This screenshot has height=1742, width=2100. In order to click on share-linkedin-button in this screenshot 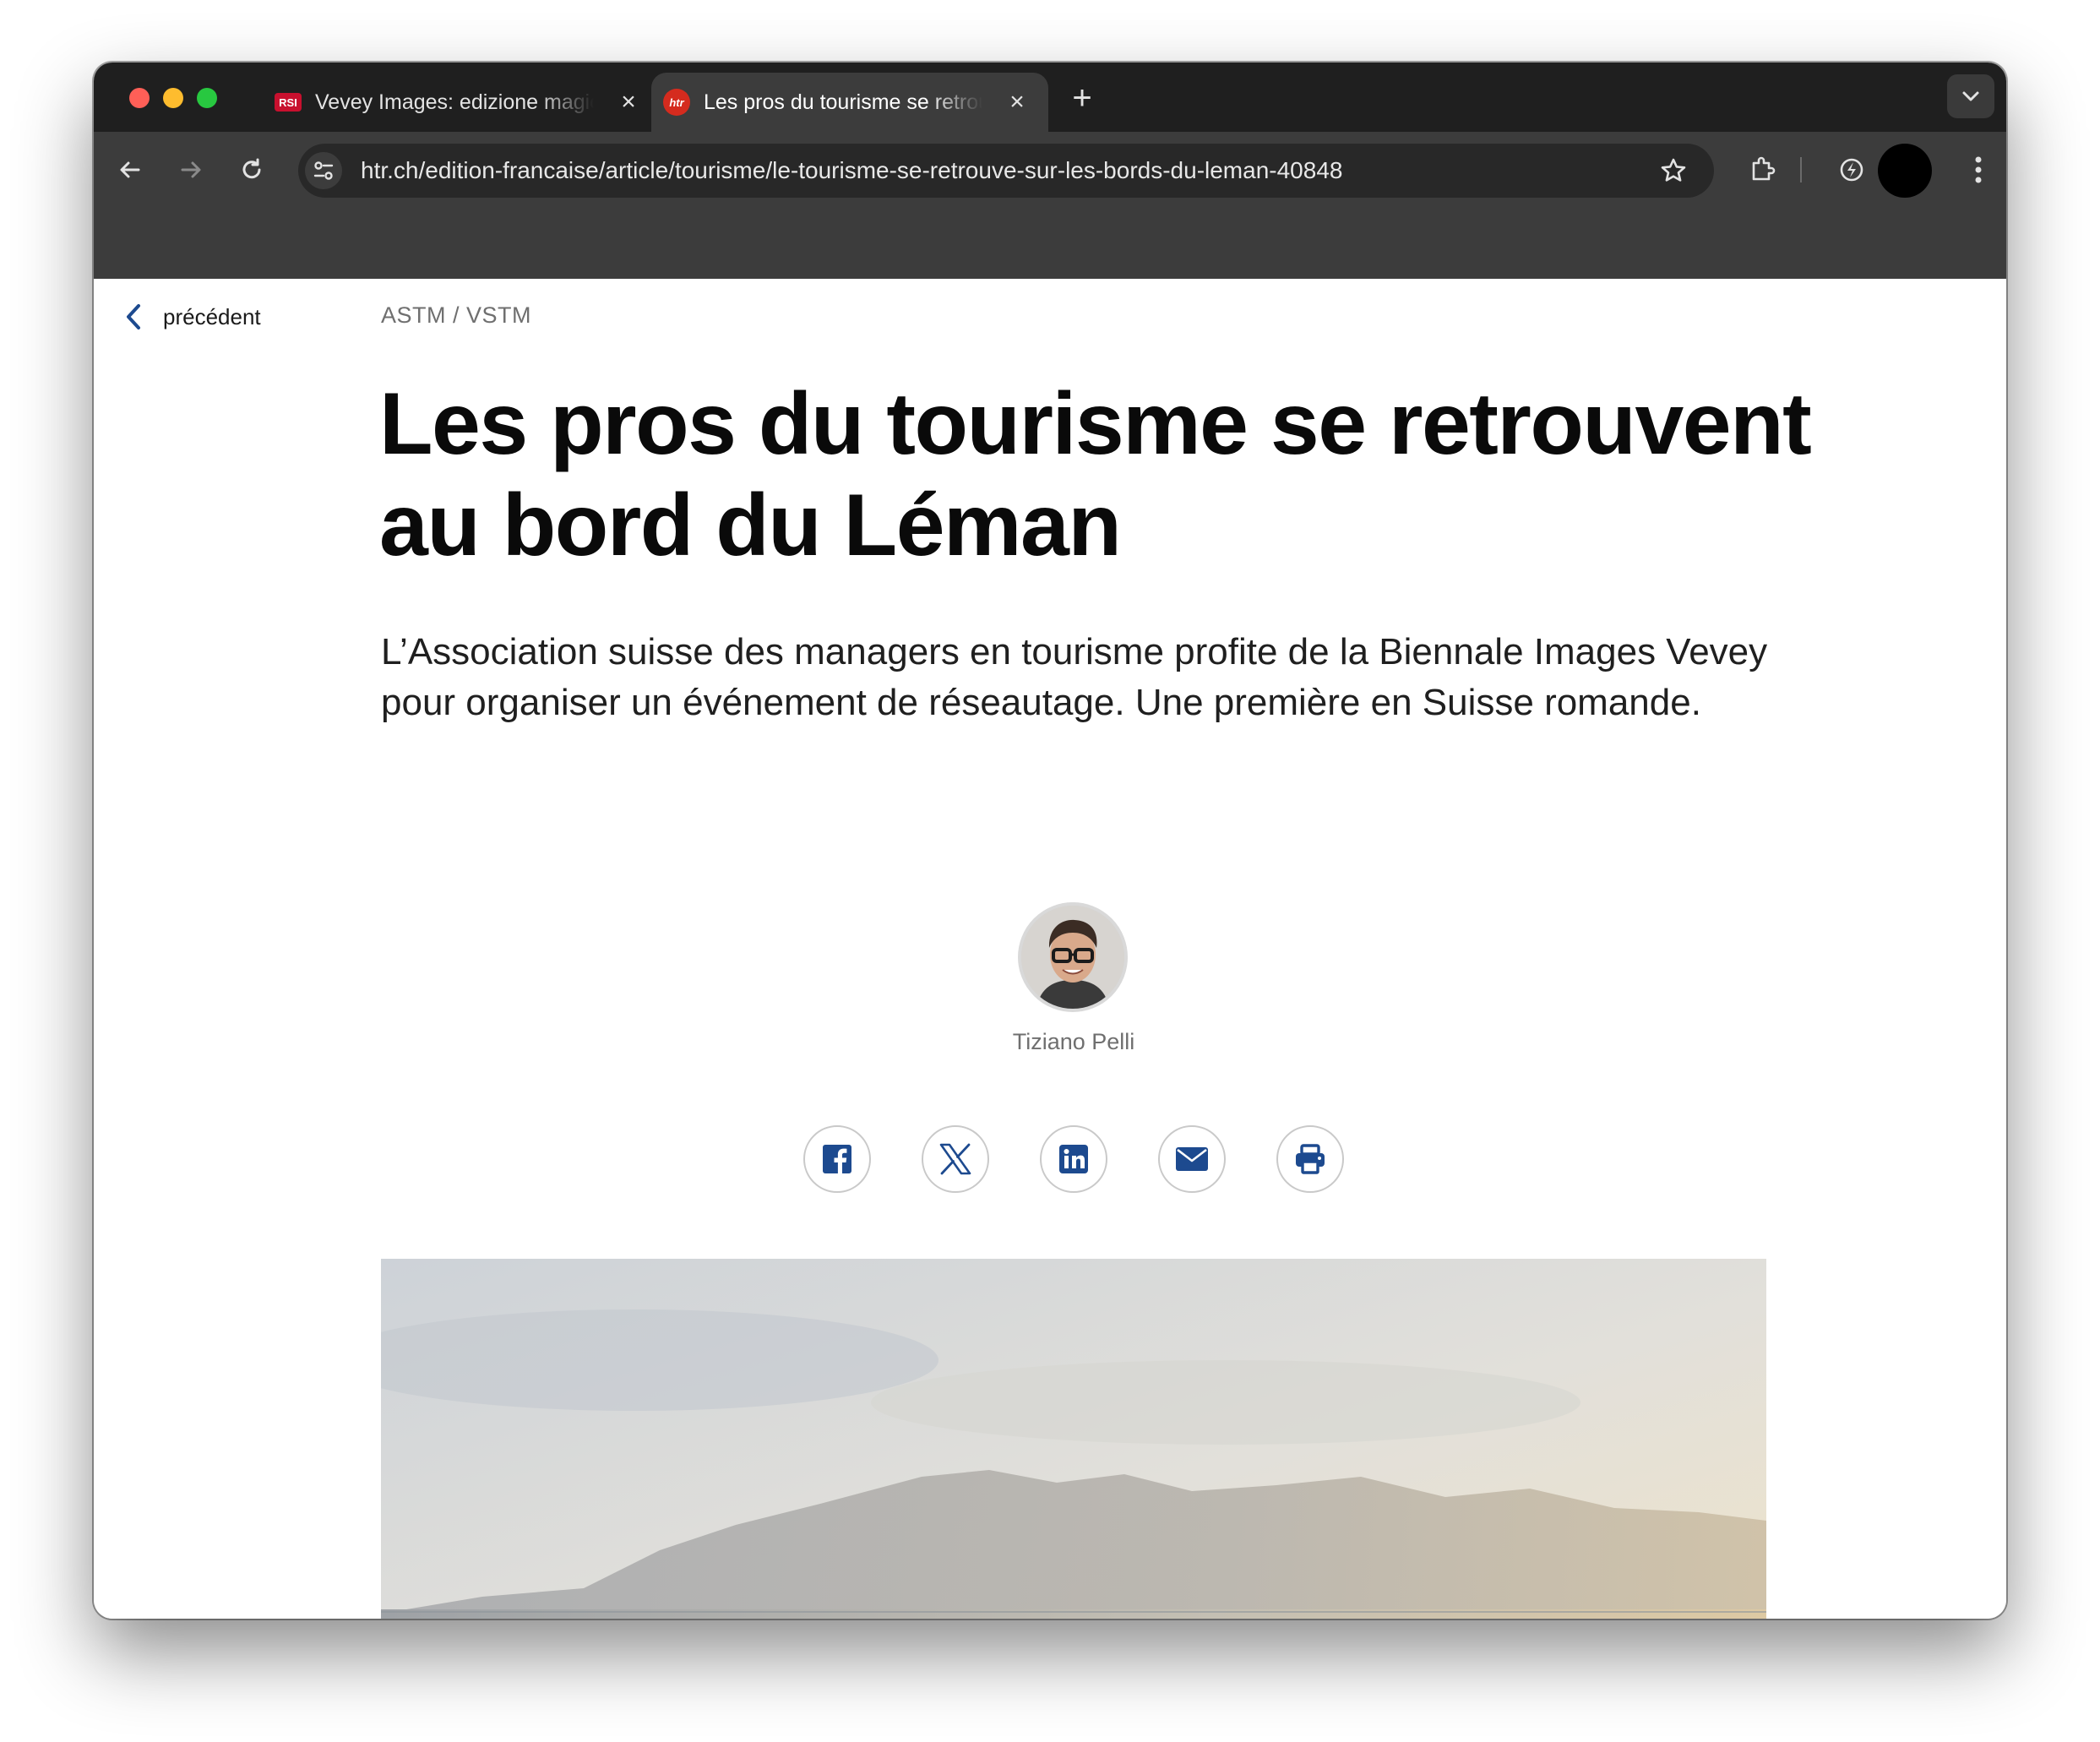, I will do `click(1073, 1159)`.